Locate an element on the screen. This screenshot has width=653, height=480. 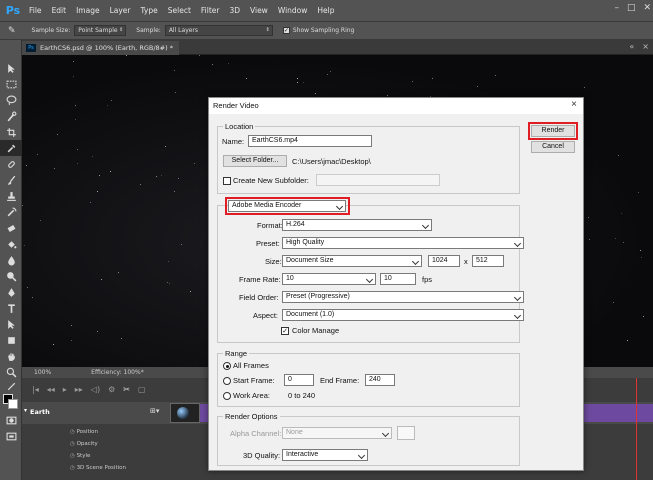
blur-tool-icon is located at coordinates (11, 260).